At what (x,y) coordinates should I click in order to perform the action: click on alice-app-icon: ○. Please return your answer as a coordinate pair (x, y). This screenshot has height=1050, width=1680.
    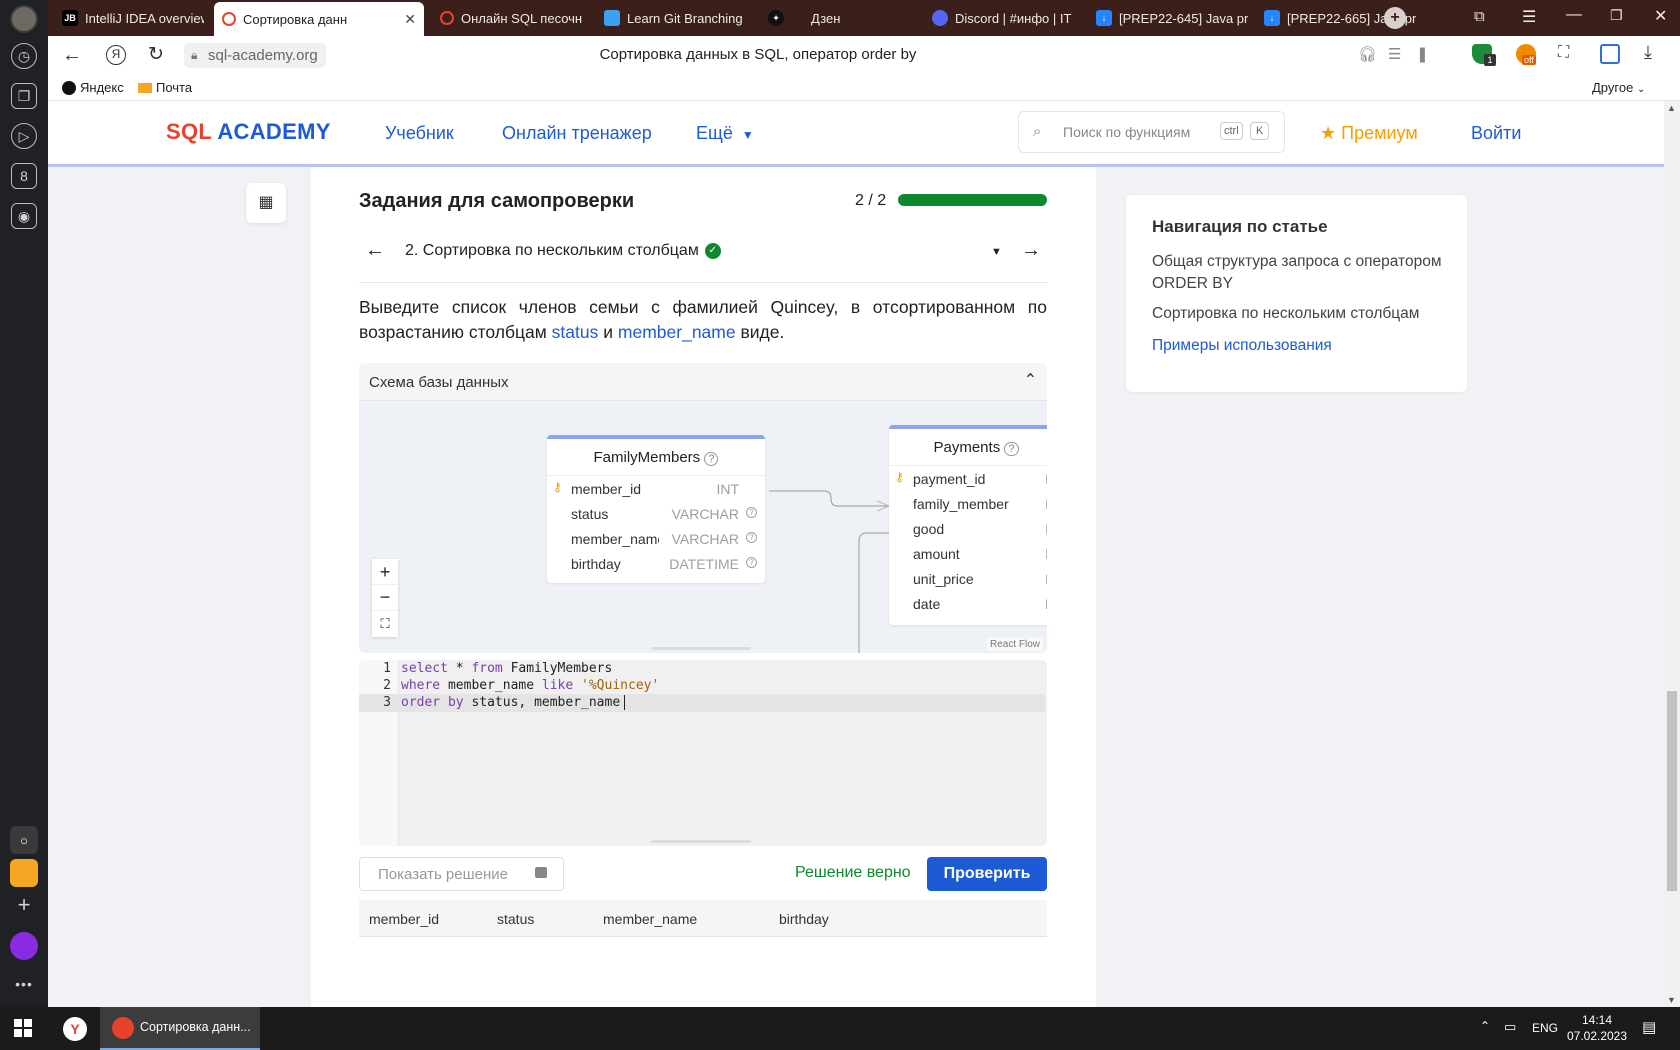
    Looking at the image, I should click on (24, 840).